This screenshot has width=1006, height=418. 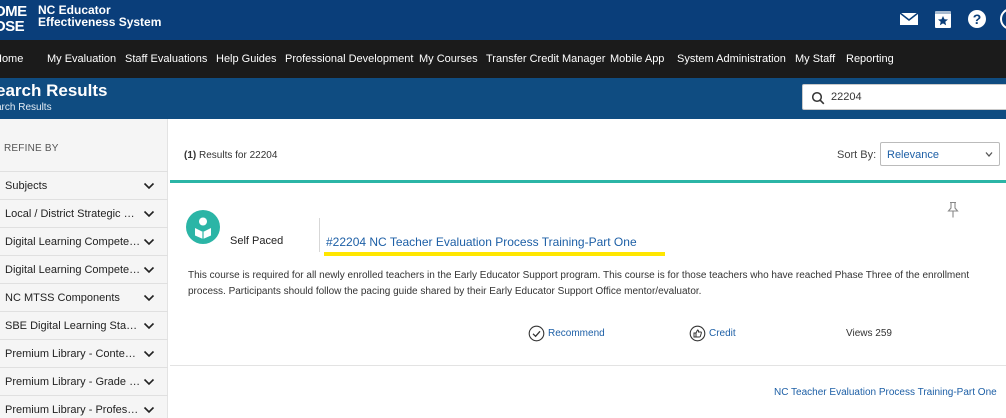 I want to click on help-icon: ?, so click(x=977, y=19).